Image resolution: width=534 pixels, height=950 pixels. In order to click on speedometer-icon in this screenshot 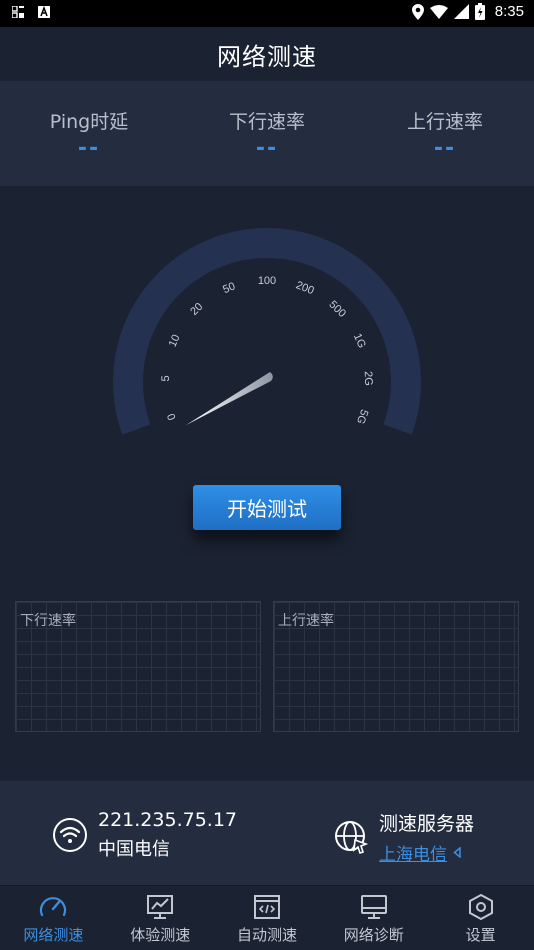, I will do `click(53, 907)`.